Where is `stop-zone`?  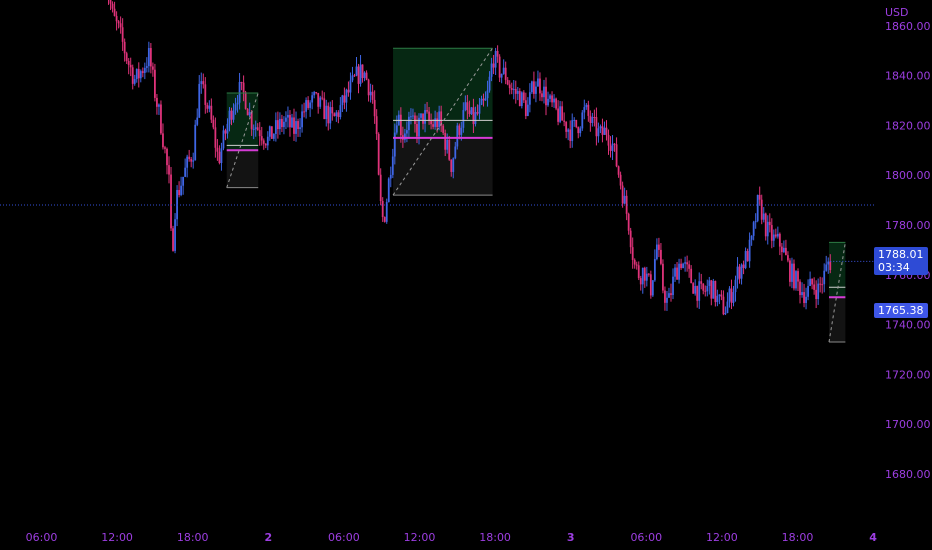
stop-zone is located at coordinates (242, 169).